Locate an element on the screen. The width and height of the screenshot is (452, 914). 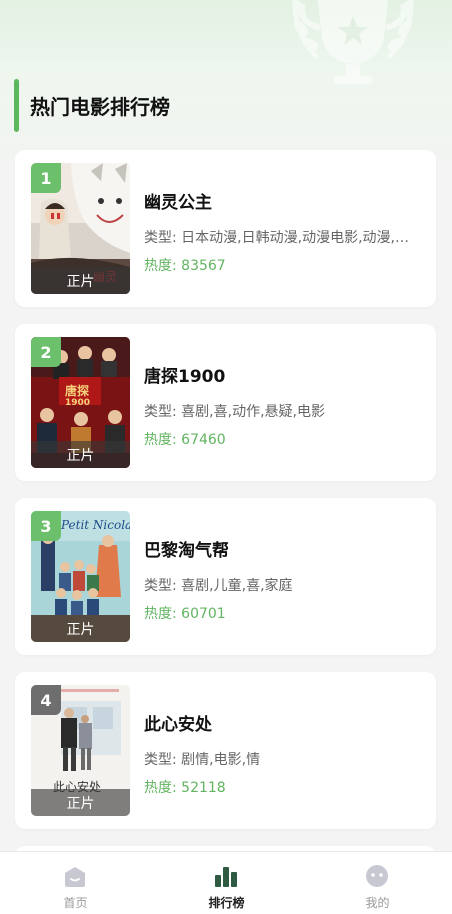
movie-genre: 类型: 喜剧,喜,动作,悬疑,电影 is located at coordinates (234, 412).